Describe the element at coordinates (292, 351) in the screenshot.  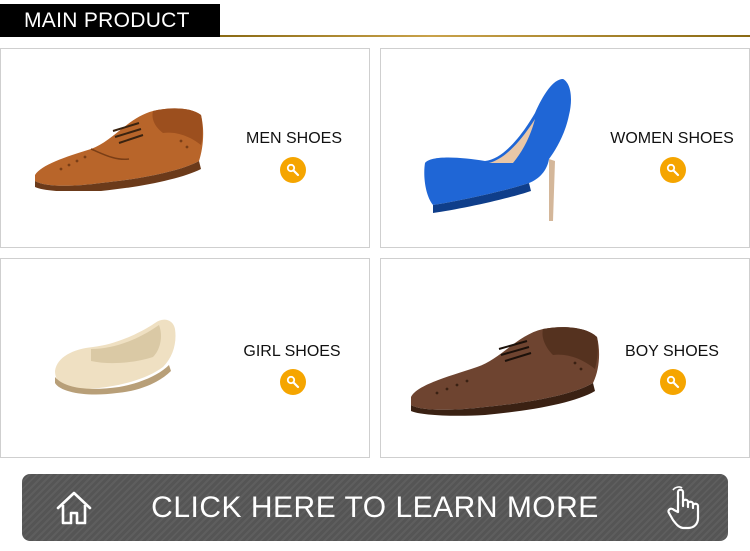
I see `product-label-girl-shoes: GIRL SHOES` at that location.